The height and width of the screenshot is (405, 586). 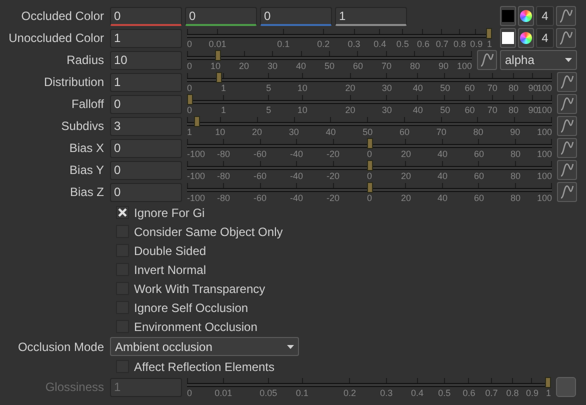 I want to click on tick-label: 0.5, so click(x=444, y=393).